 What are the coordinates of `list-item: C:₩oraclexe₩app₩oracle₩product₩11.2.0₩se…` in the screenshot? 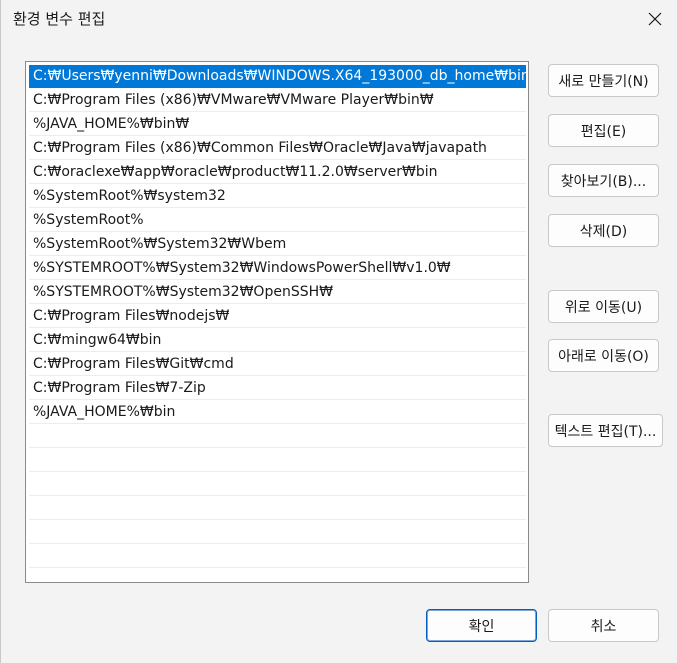 It's located at (277, 172).